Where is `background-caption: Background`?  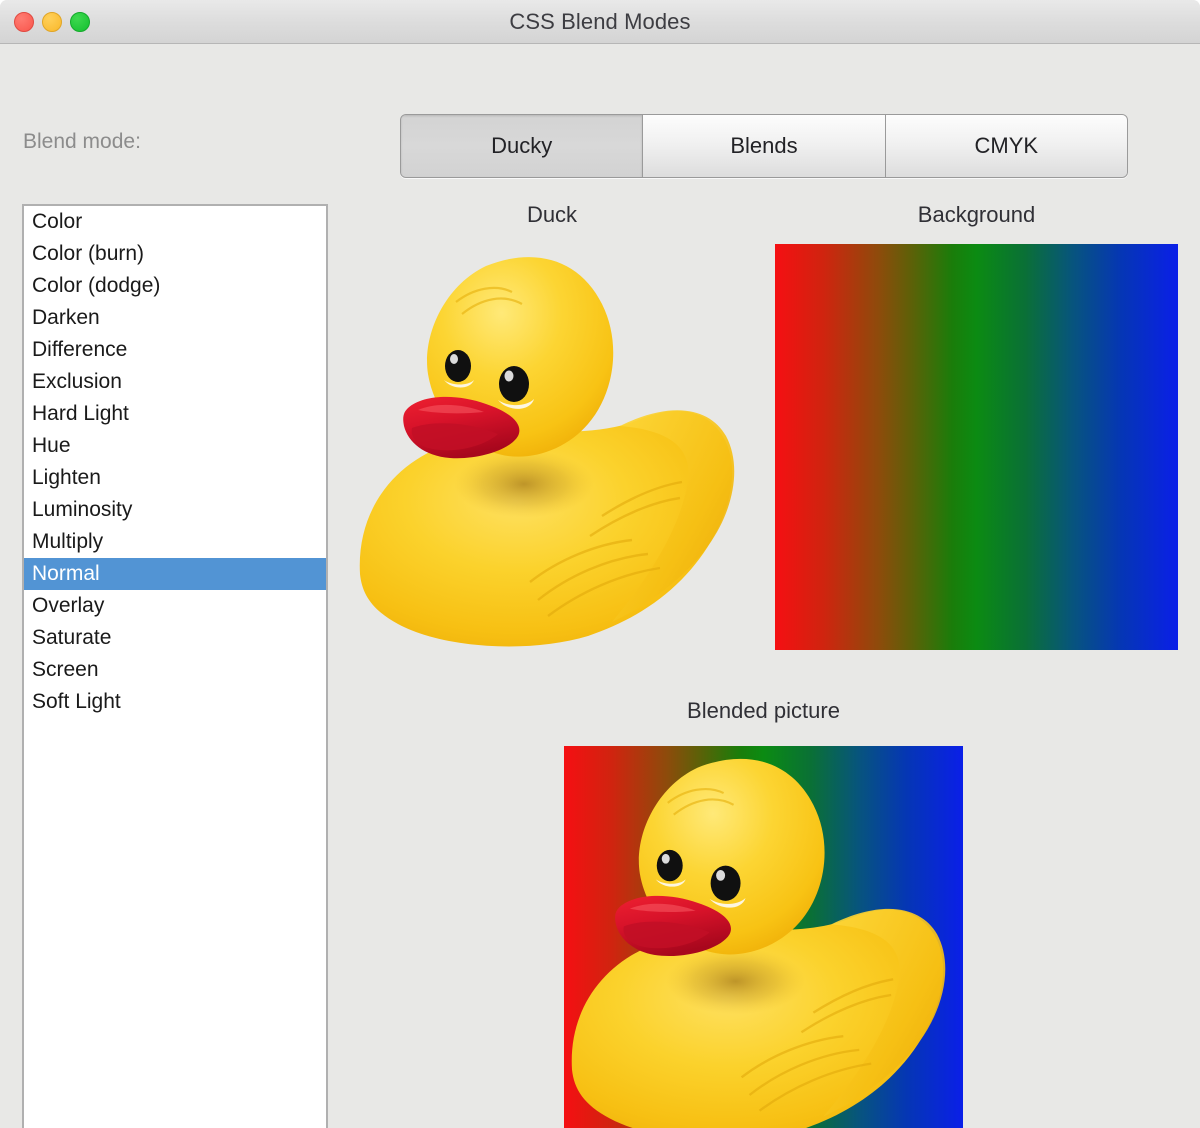
background-caption: Background is located at coordinates (976, 214).